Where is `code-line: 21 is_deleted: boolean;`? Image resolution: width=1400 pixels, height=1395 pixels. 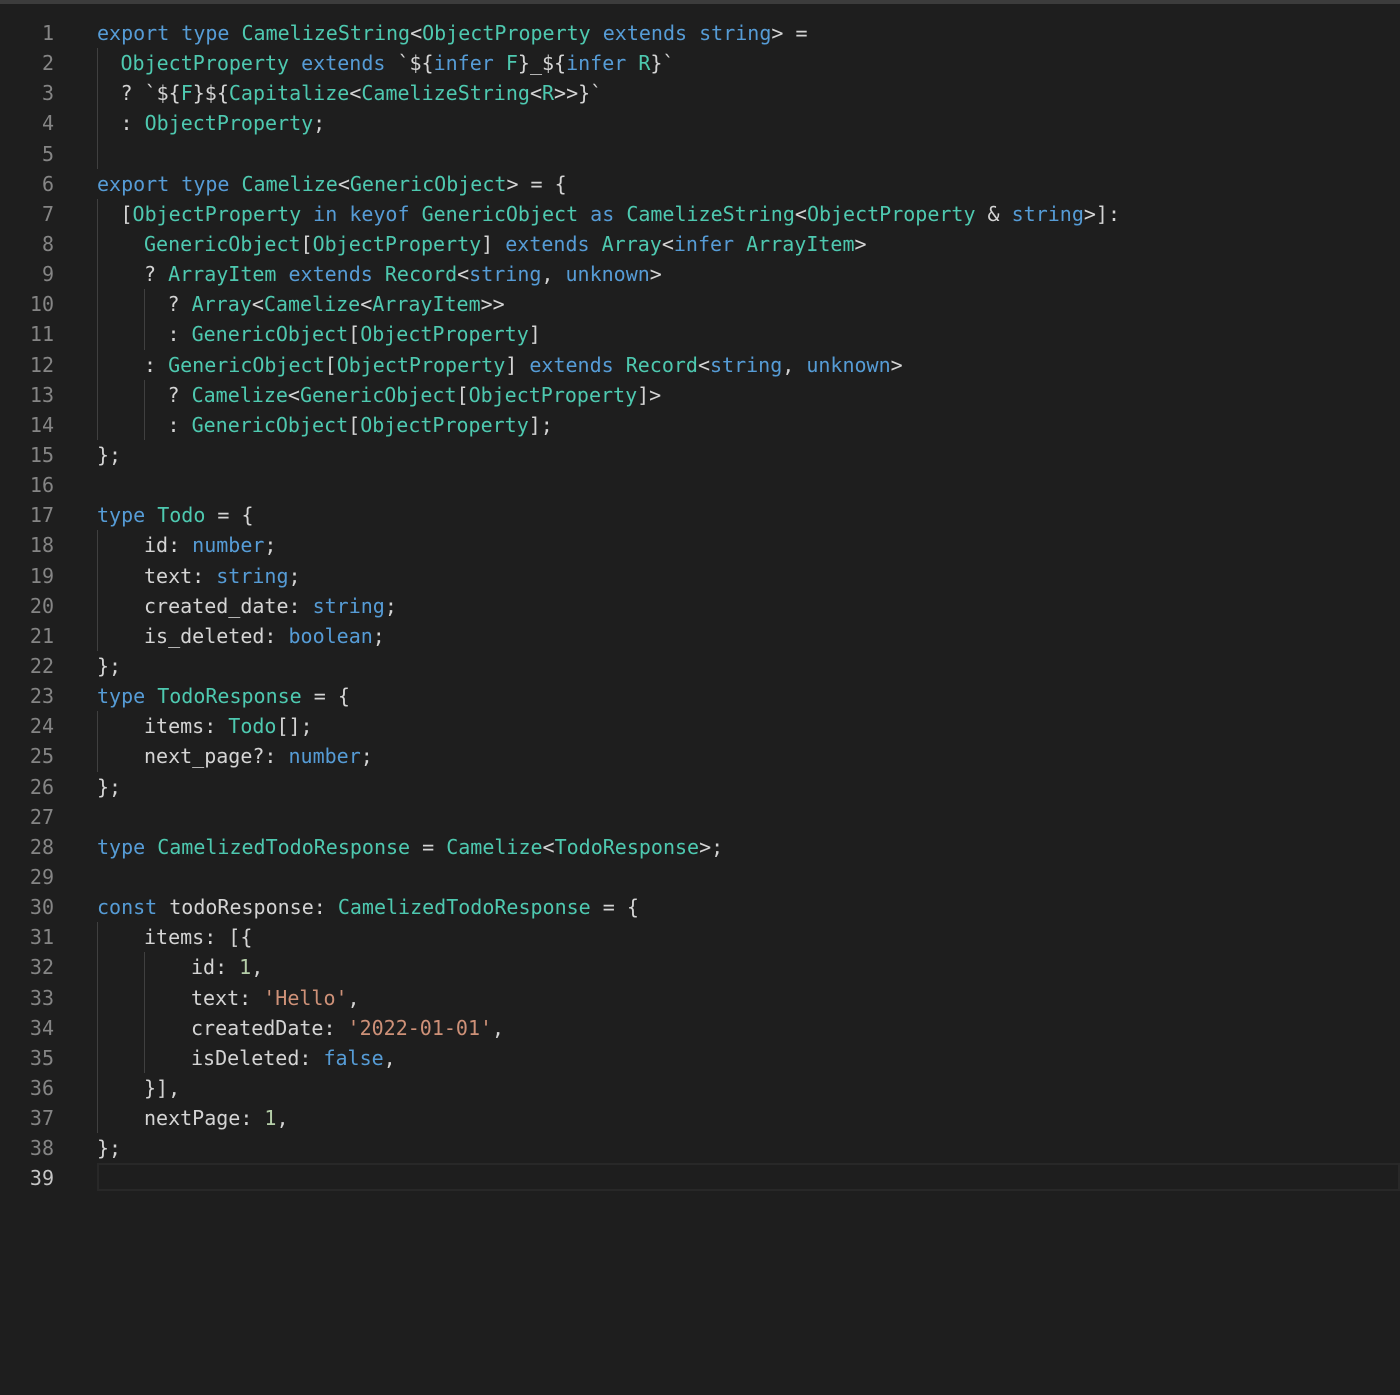 code-line: 21 is_deleted: boolean; is located at coordinates (700, 635).